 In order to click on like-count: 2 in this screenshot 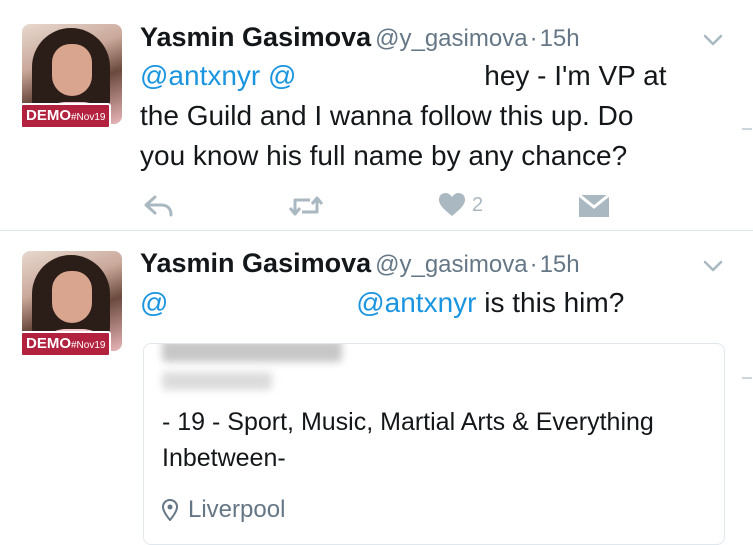, I will do `click(478, 204)`.